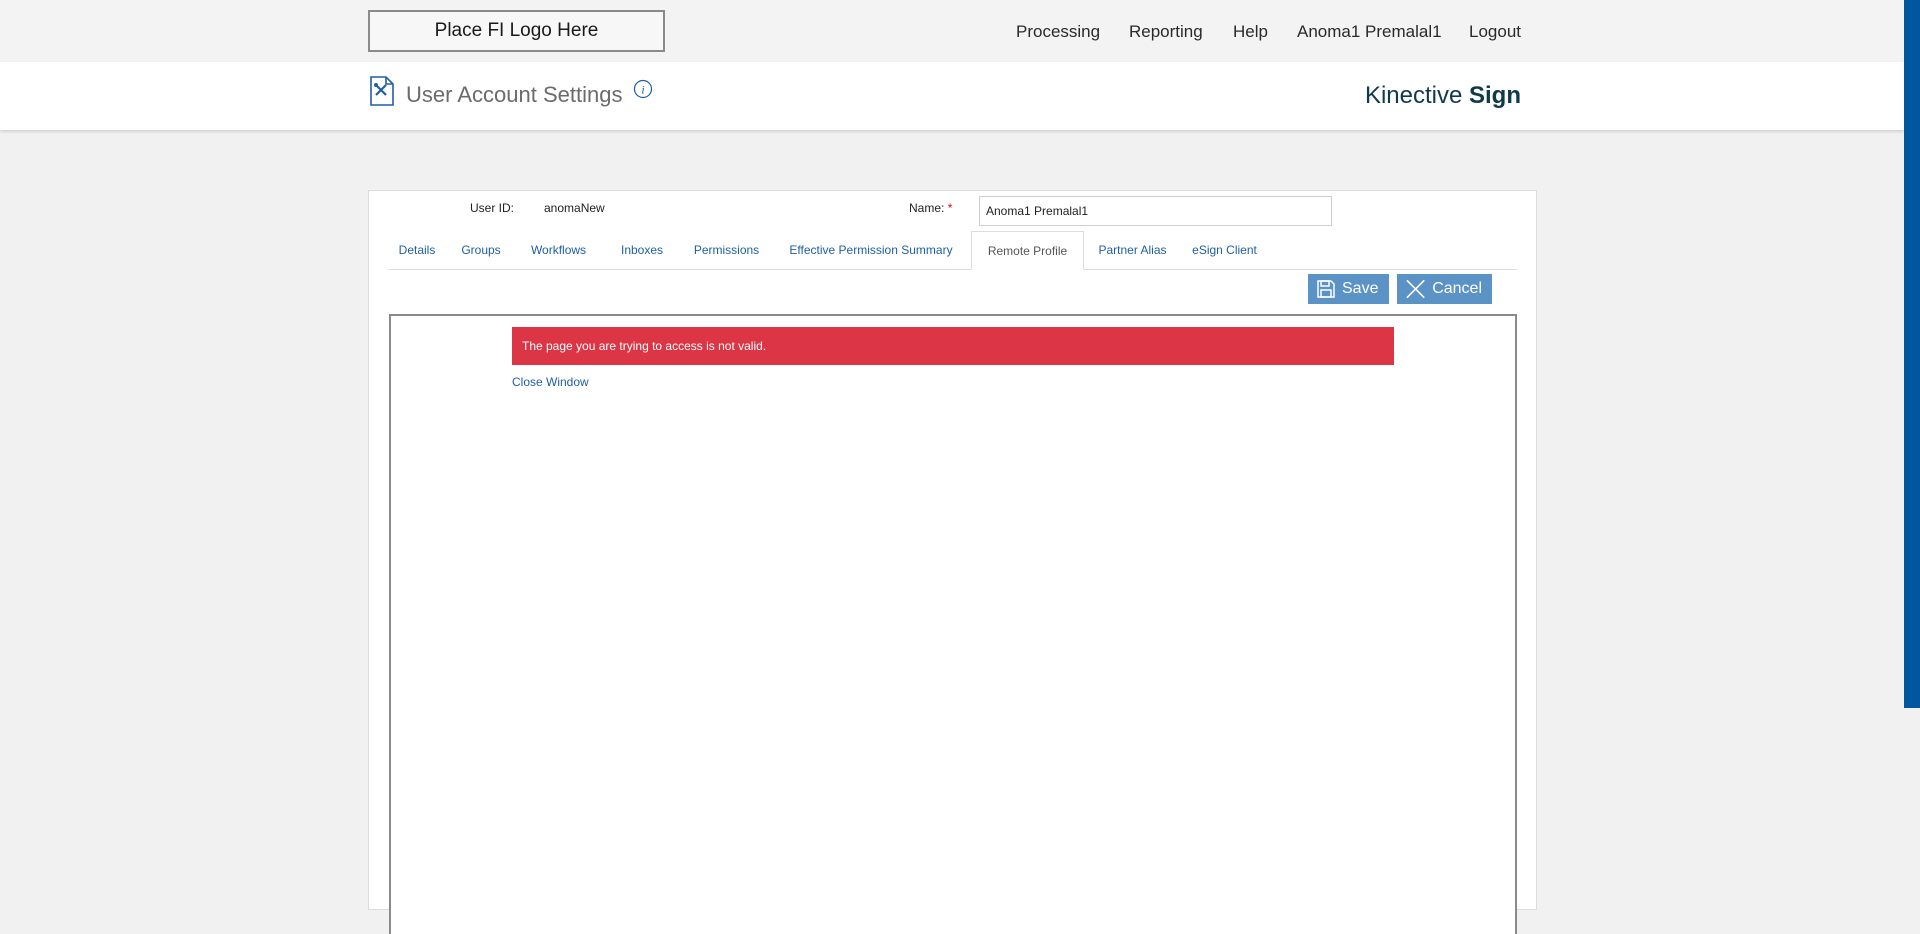 This screenshot has width=1920, height=934. Describe the element at coordinates (871, 250) in the screenshot. I see `tab-effective-permission-summary: Effective Permission Summary` at that location.